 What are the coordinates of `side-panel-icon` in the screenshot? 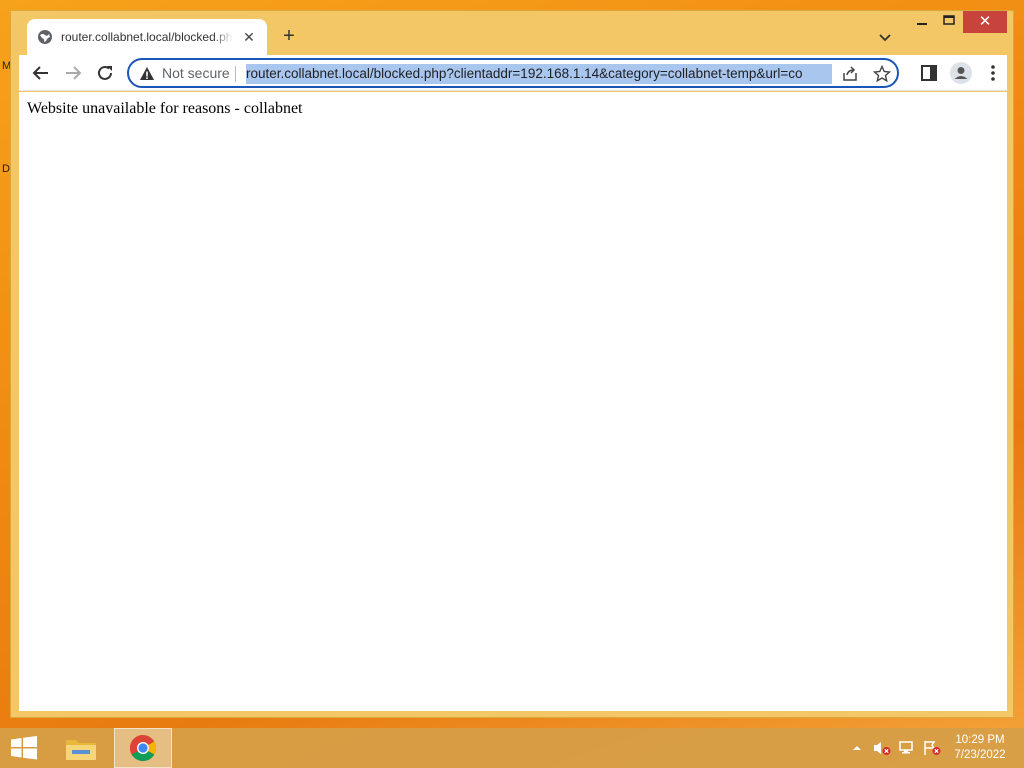 It's located at (929, 73).